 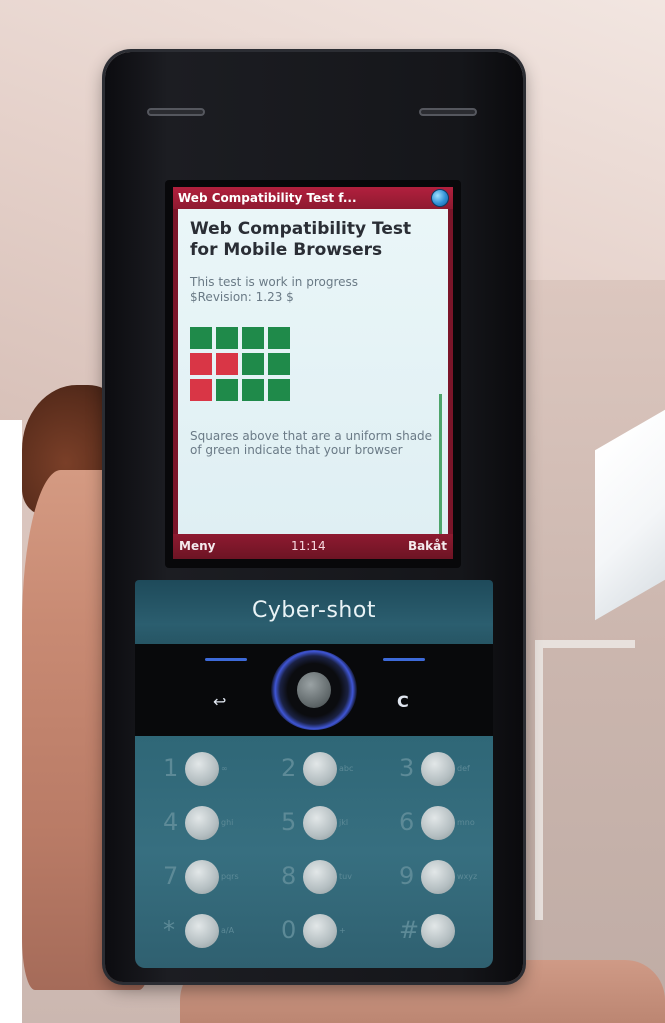 I want to click on right-selection-key, so click(x=404, y=659).